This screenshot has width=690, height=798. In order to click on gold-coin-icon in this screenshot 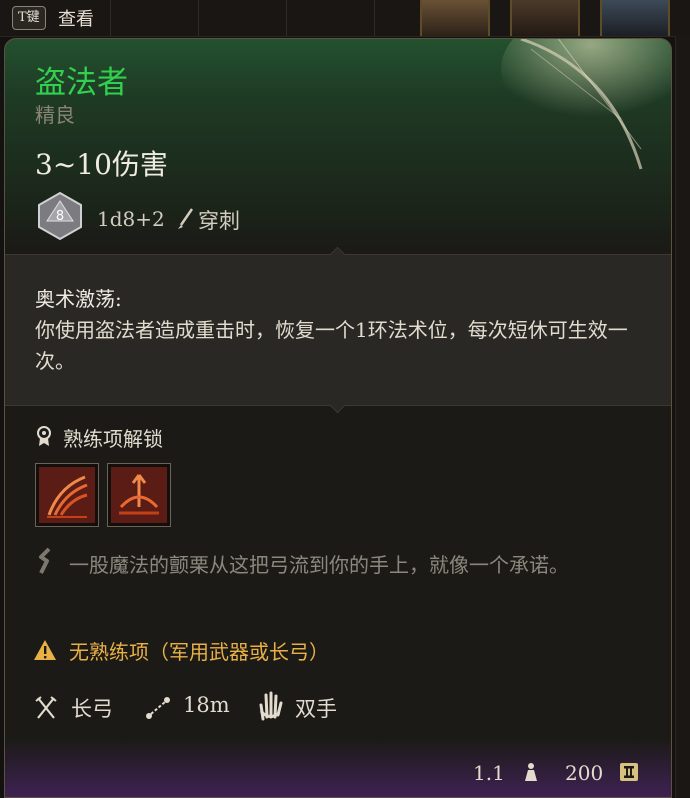, I will do `click(629, 772)`.